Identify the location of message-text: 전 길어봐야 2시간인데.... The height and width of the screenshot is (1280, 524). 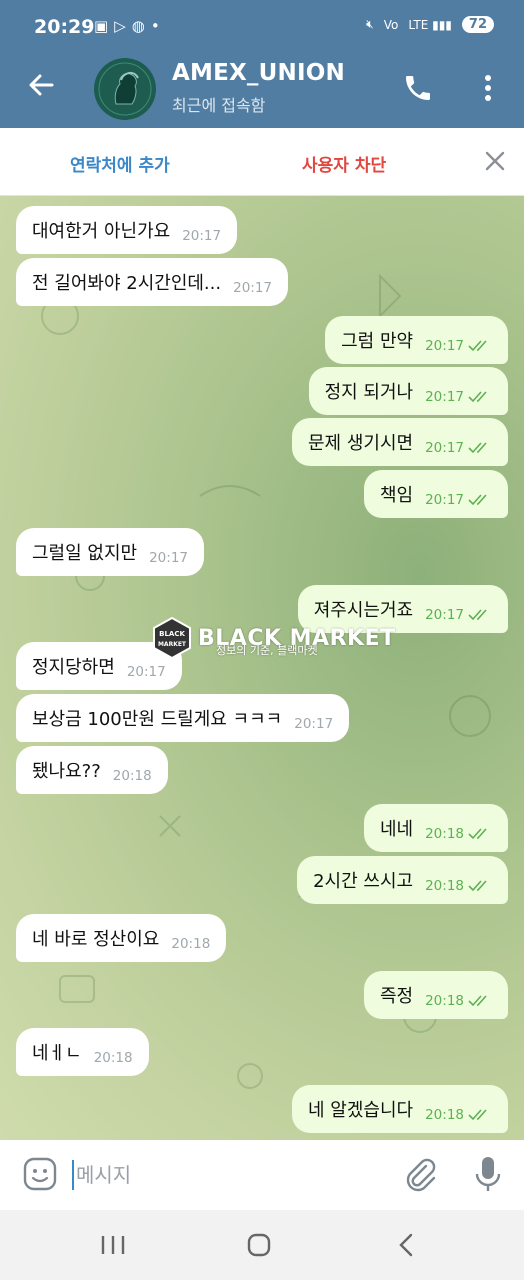
(127, 283).